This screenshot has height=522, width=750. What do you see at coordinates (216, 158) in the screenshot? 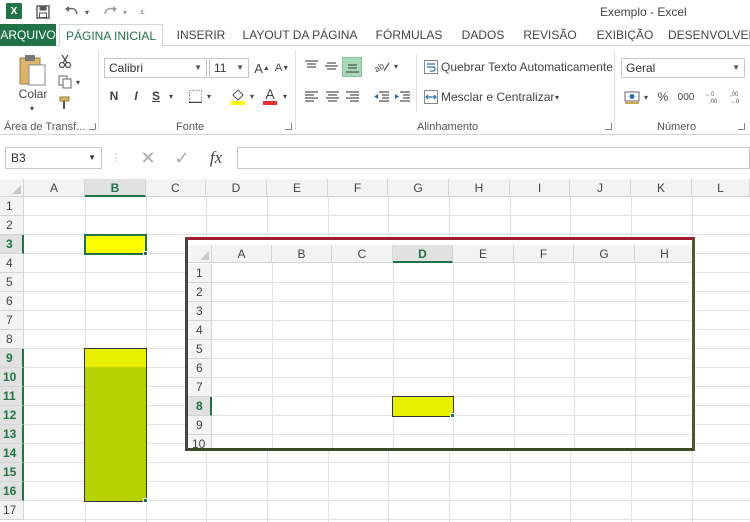
I see `insert-function-icon: fx` at bounding box center [216, 158].